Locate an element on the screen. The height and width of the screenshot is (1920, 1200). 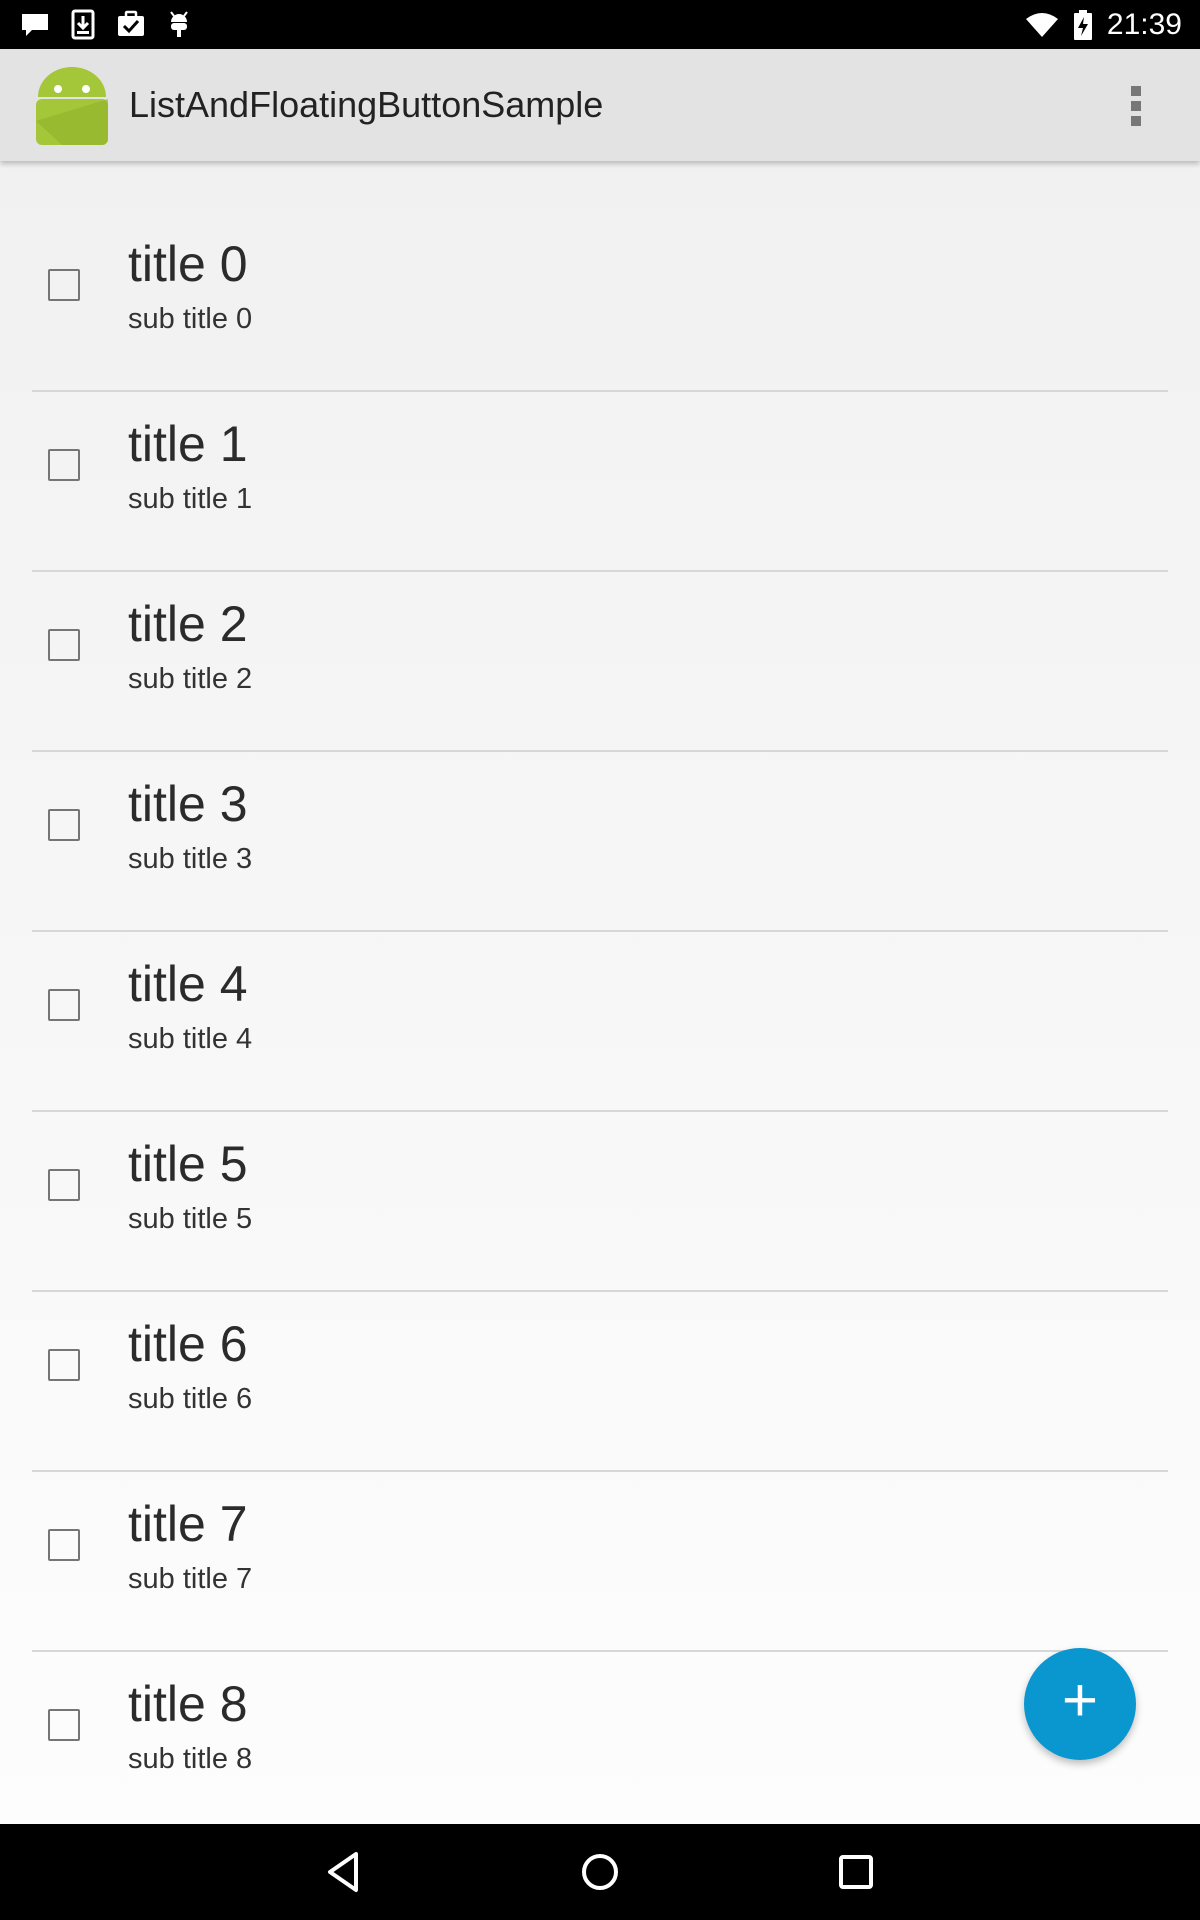
home-icon is located at coordinates (600, 1872).